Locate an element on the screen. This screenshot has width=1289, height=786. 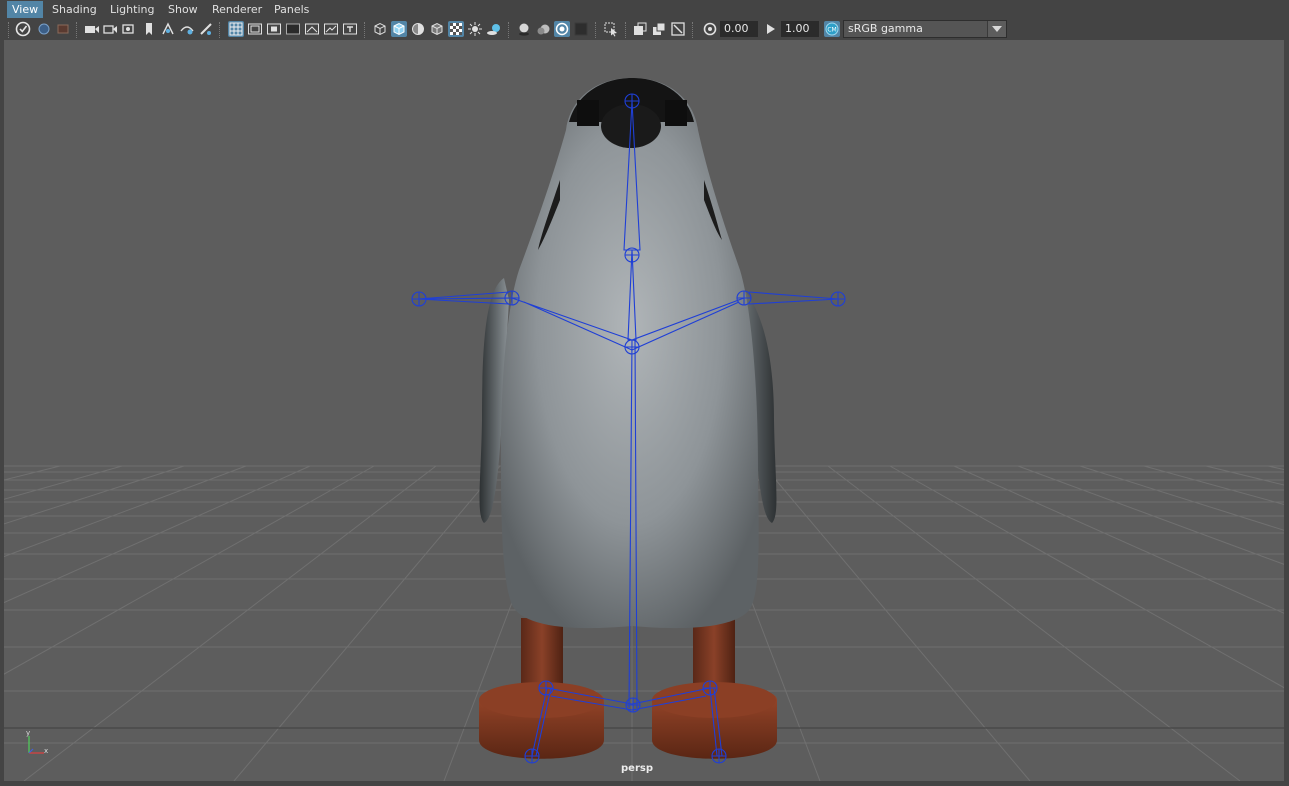
2d-pan-zoom-icon is located at coordinates (129, 29).